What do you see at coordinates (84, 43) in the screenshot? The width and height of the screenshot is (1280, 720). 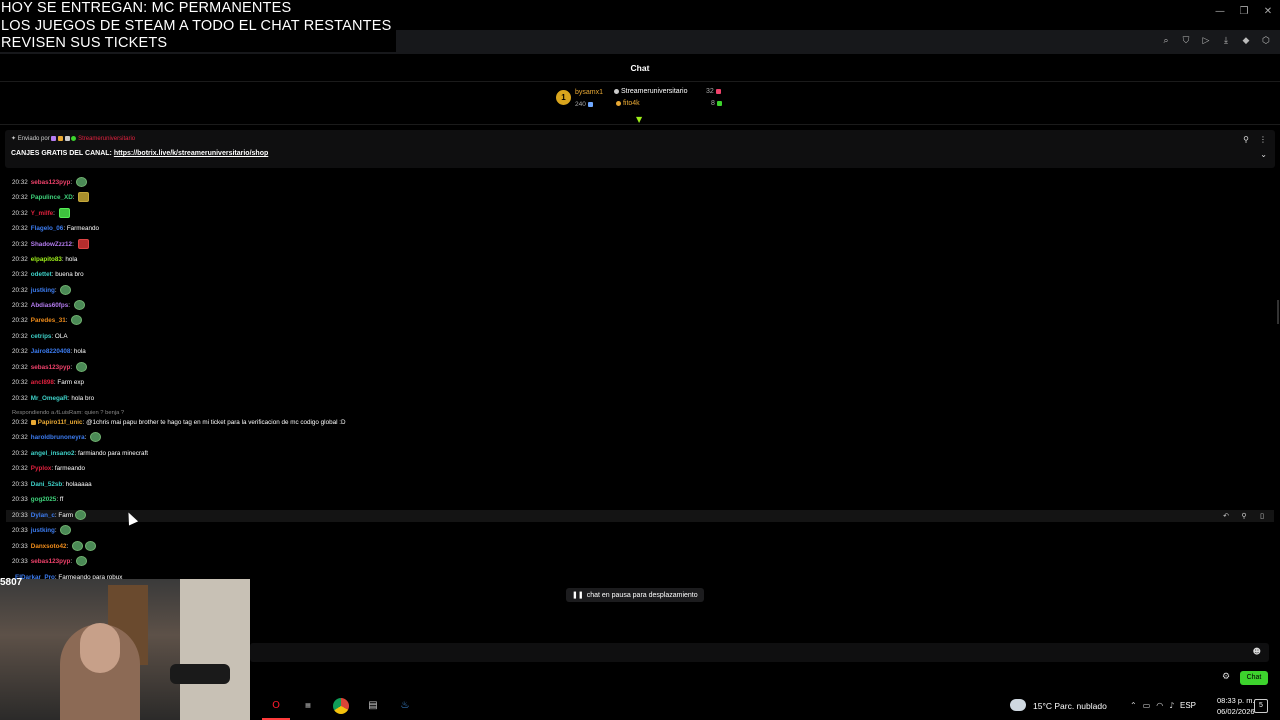 I see `overlay-line-3: REVISEN SUS TICKETS` at bounding box center [84, 43].